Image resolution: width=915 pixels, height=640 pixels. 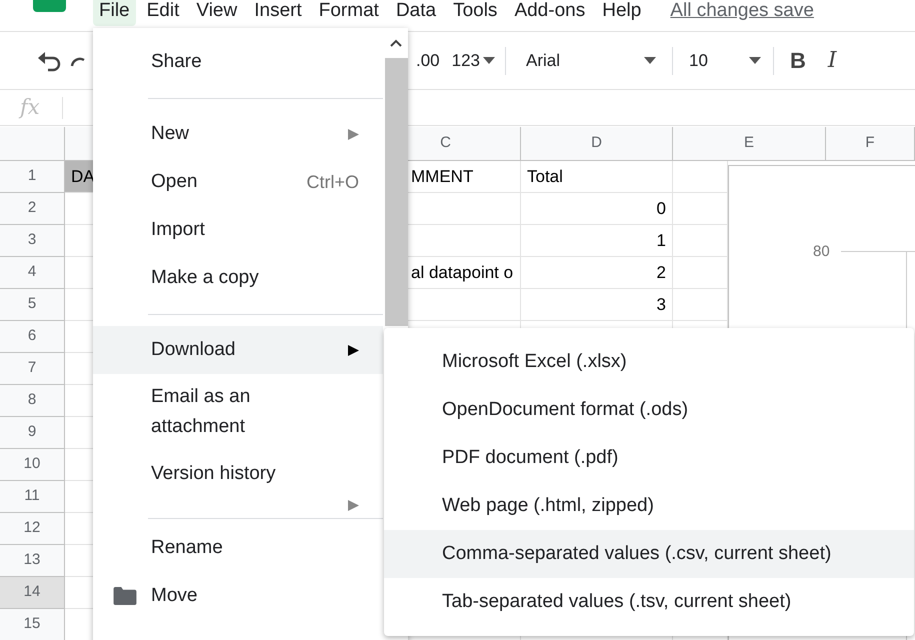 I want to click on menu-item: OpenDocument format (.ods), so click(x=649, y=410).